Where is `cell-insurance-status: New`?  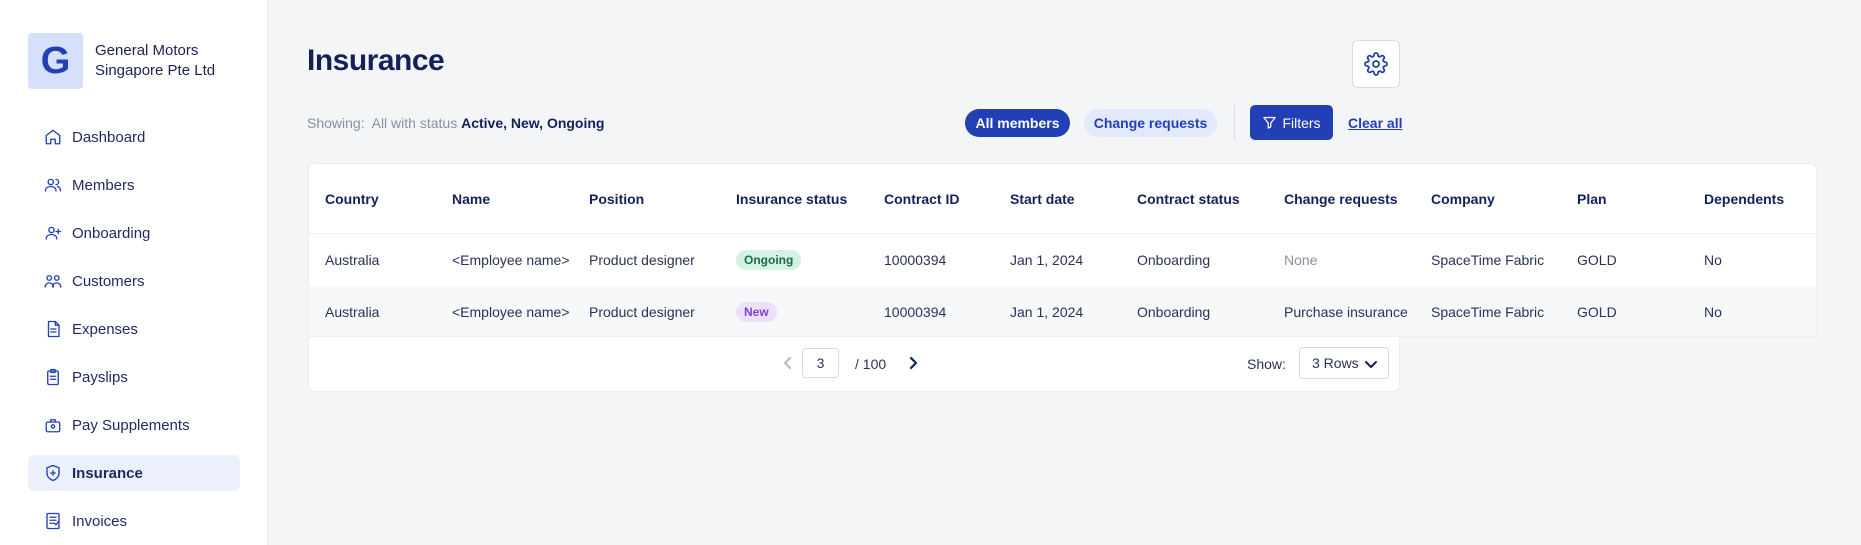
cell-insurance-status: New is located at coordinates (756, 312).